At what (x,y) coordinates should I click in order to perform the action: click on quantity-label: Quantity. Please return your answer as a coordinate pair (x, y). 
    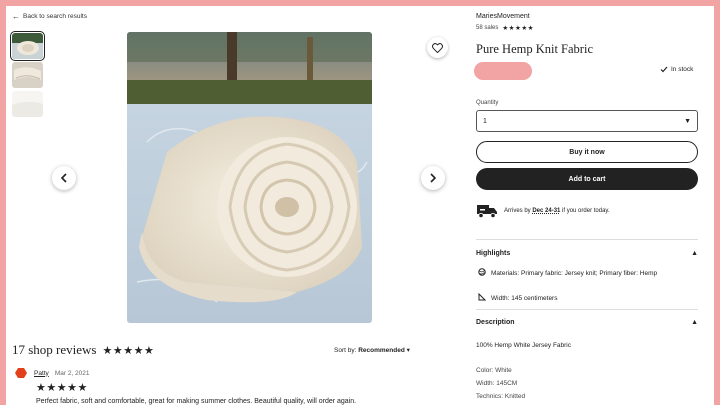
    Looking at the image, I should click on (487, 103).